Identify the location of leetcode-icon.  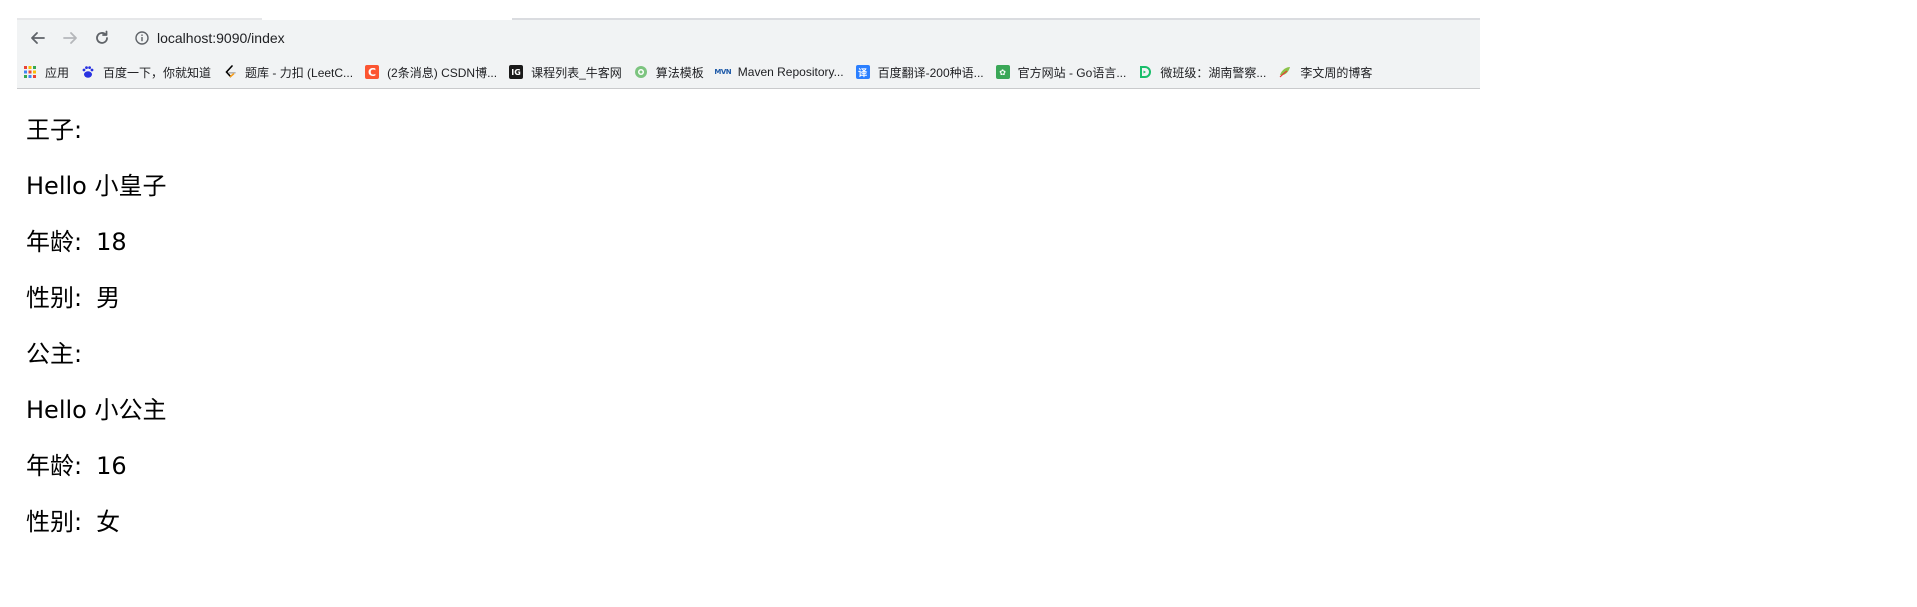
(230, 72).